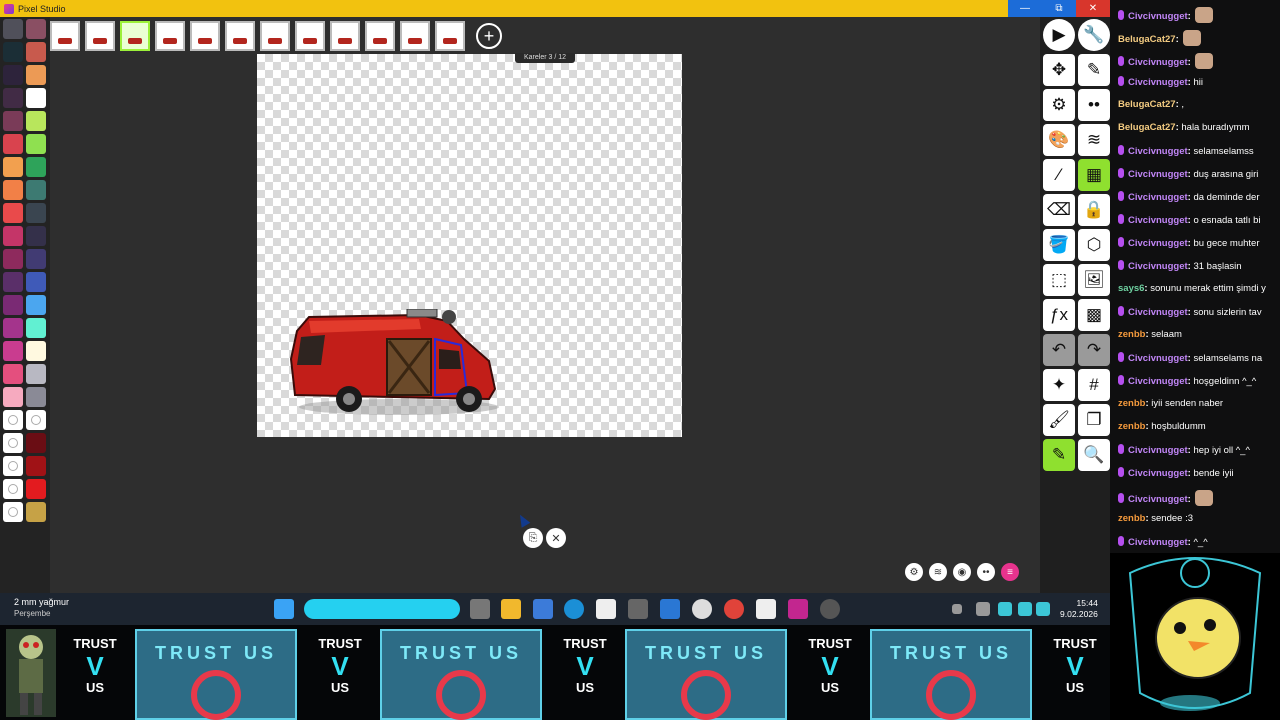 Image resolution: width=1280 pixels, height=720 pixels. Describe the element at coordinates (670, 609) in the screenshot. I see `visual-studio-icon` at that location.